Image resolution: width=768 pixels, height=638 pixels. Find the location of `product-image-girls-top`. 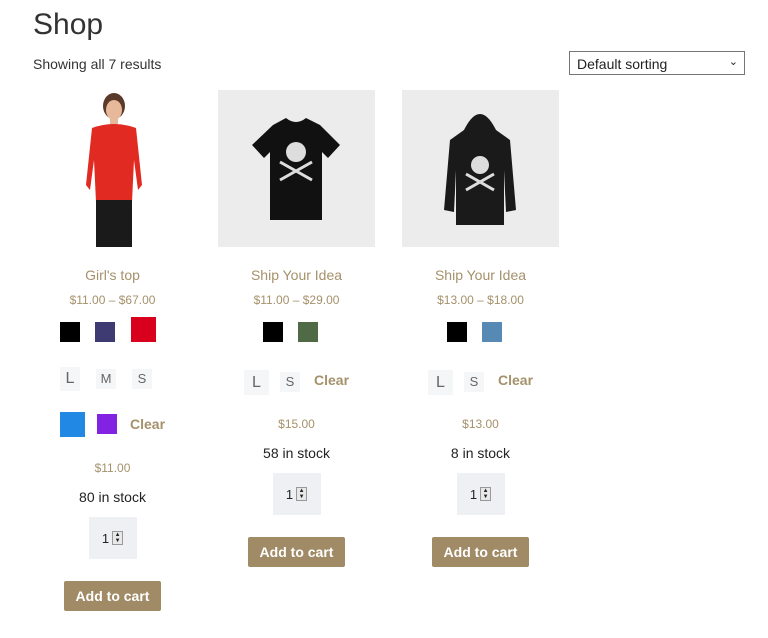

product-image-girls-top is located at coordinates (112, 168).